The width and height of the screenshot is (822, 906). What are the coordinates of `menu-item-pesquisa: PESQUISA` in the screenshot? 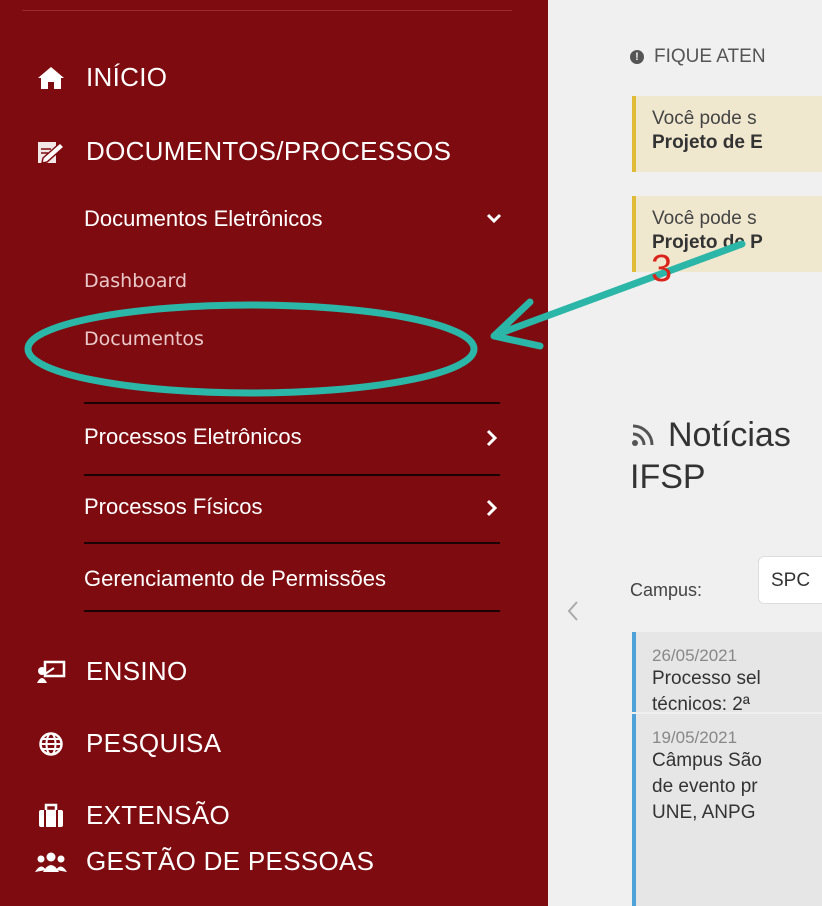 It's located at (127, 743).